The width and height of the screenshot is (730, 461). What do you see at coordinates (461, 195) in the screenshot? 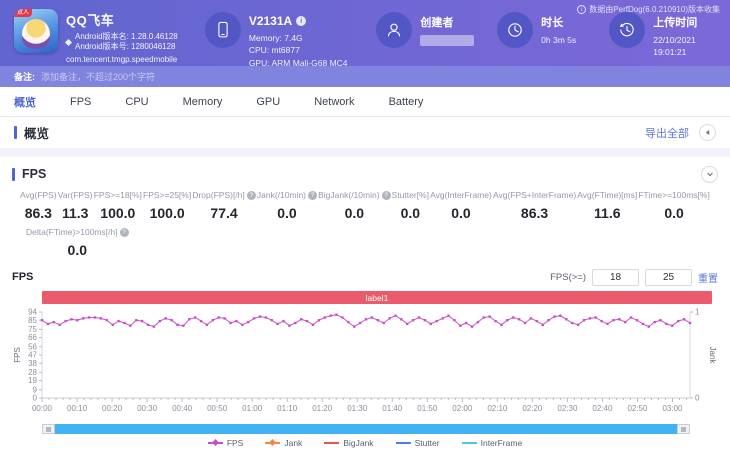
I see `metric-label: Avg(InterFrame)` at bounding box center [461, 195].